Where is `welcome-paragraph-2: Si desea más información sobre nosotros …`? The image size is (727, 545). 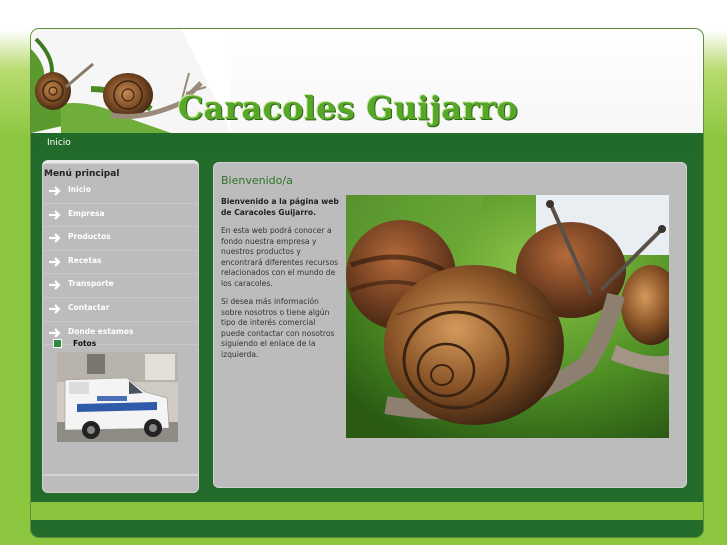 welcome-paragraph-2: Si desea más información sobre nosotros … is located at coordinates (278, 328).